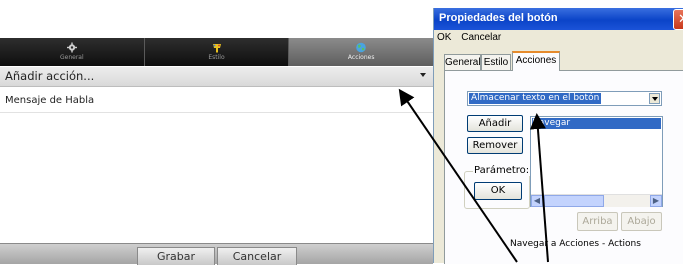  What do you see at coordinates (536, 61) in the screenshot?
I see `tab-actions: Acciones` at bounding box center [536, 61].